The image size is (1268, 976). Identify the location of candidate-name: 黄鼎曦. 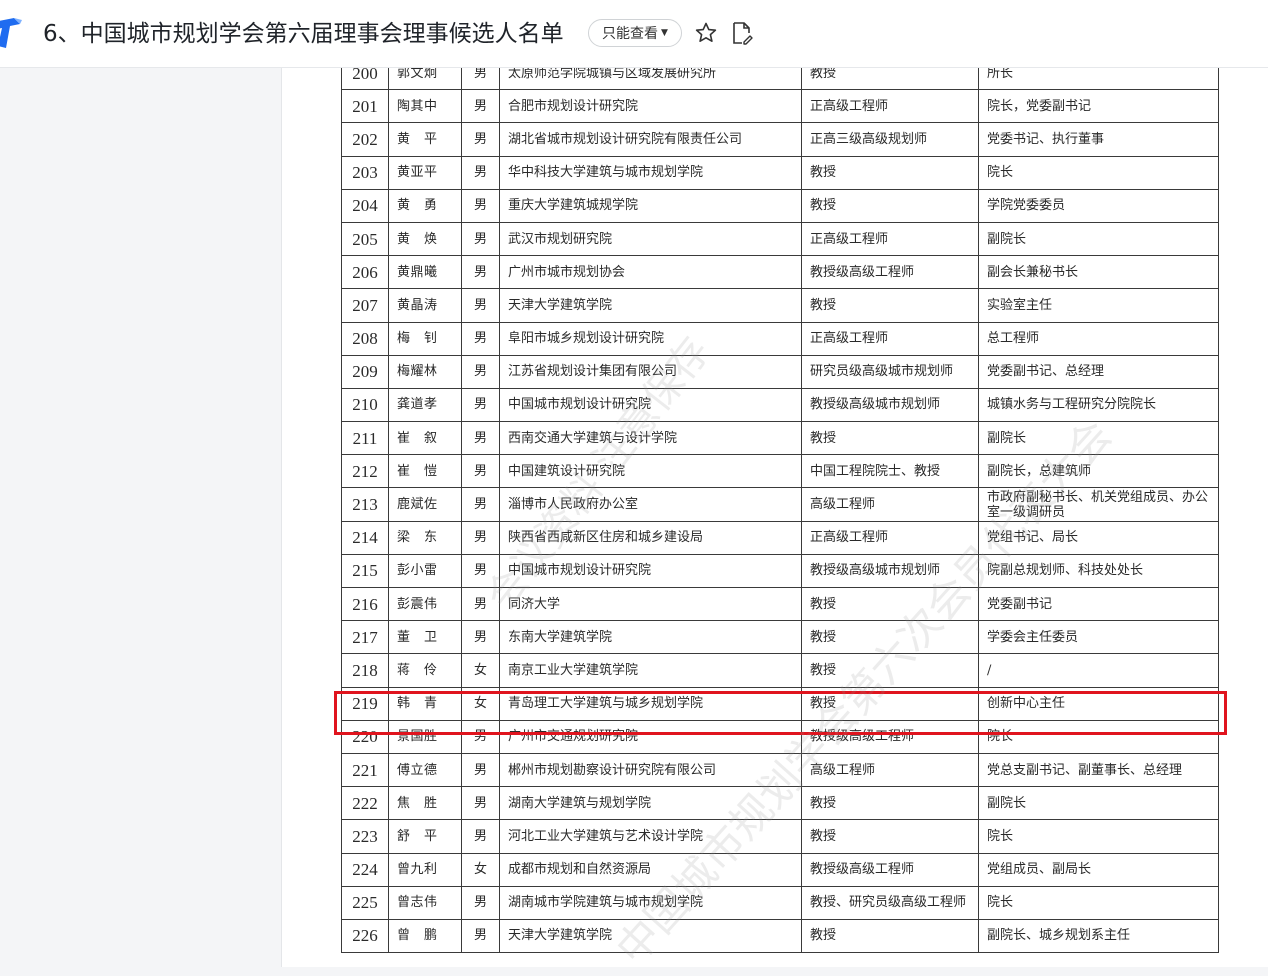
(425, 272).